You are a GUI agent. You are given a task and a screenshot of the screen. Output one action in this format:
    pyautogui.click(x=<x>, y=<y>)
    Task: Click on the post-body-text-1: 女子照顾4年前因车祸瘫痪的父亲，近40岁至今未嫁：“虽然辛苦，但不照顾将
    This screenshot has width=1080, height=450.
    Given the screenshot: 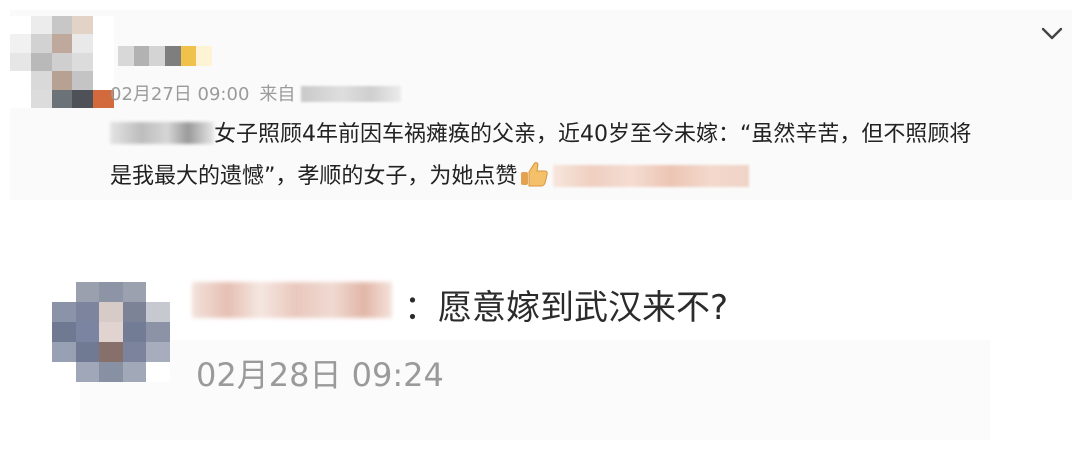 What is the action you would take?
    pyautogui.click(x=593, y=134)
    